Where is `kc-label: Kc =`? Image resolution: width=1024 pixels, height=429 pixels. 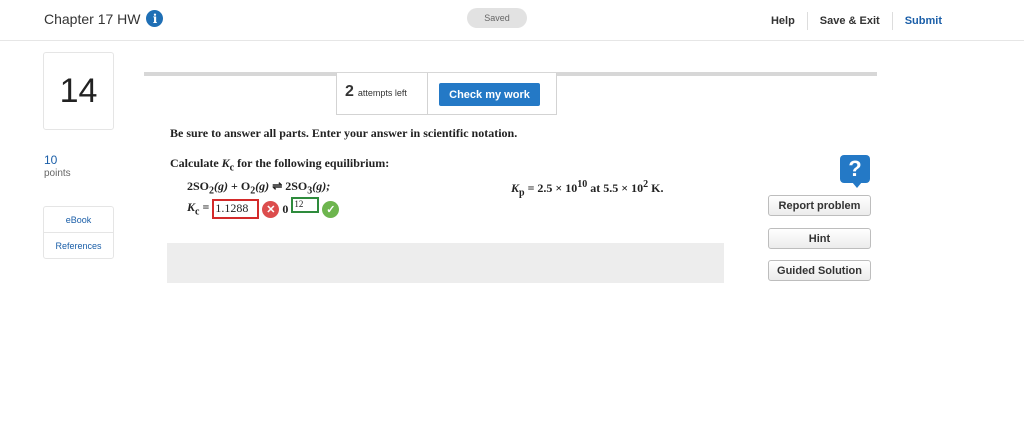
kc-label: Kc = is located at coordinates (198, 208).